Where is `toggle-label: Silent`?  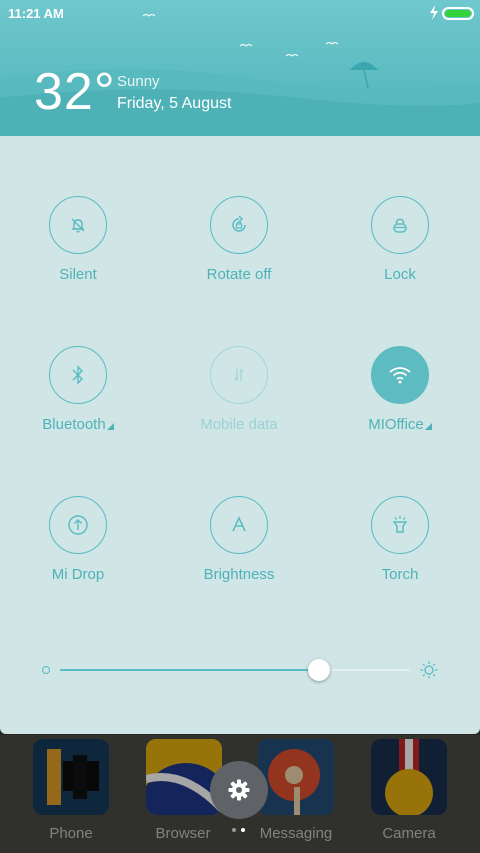
toggle-label: Silent is located at coordinates (78, 274).